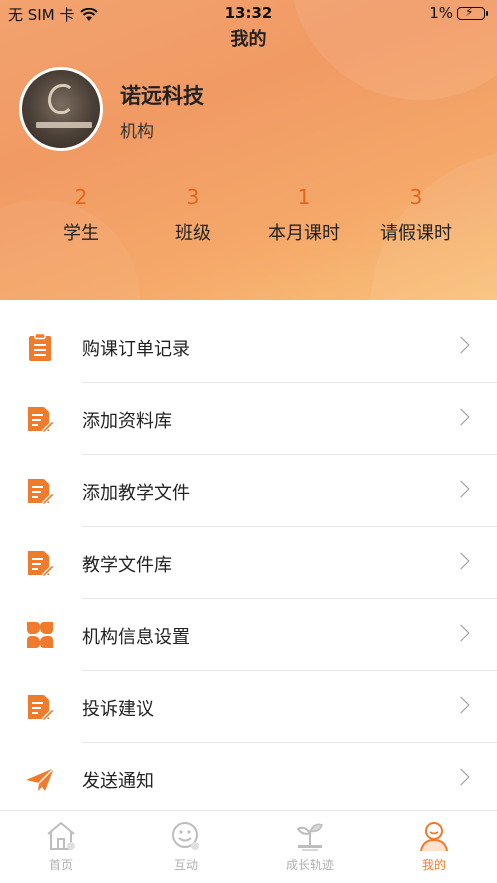 This screenshot has width=497, height=883. Describe the element at coordinates (304, 233) in the screenshot. I see `stat-label: 本月课时` at that location.